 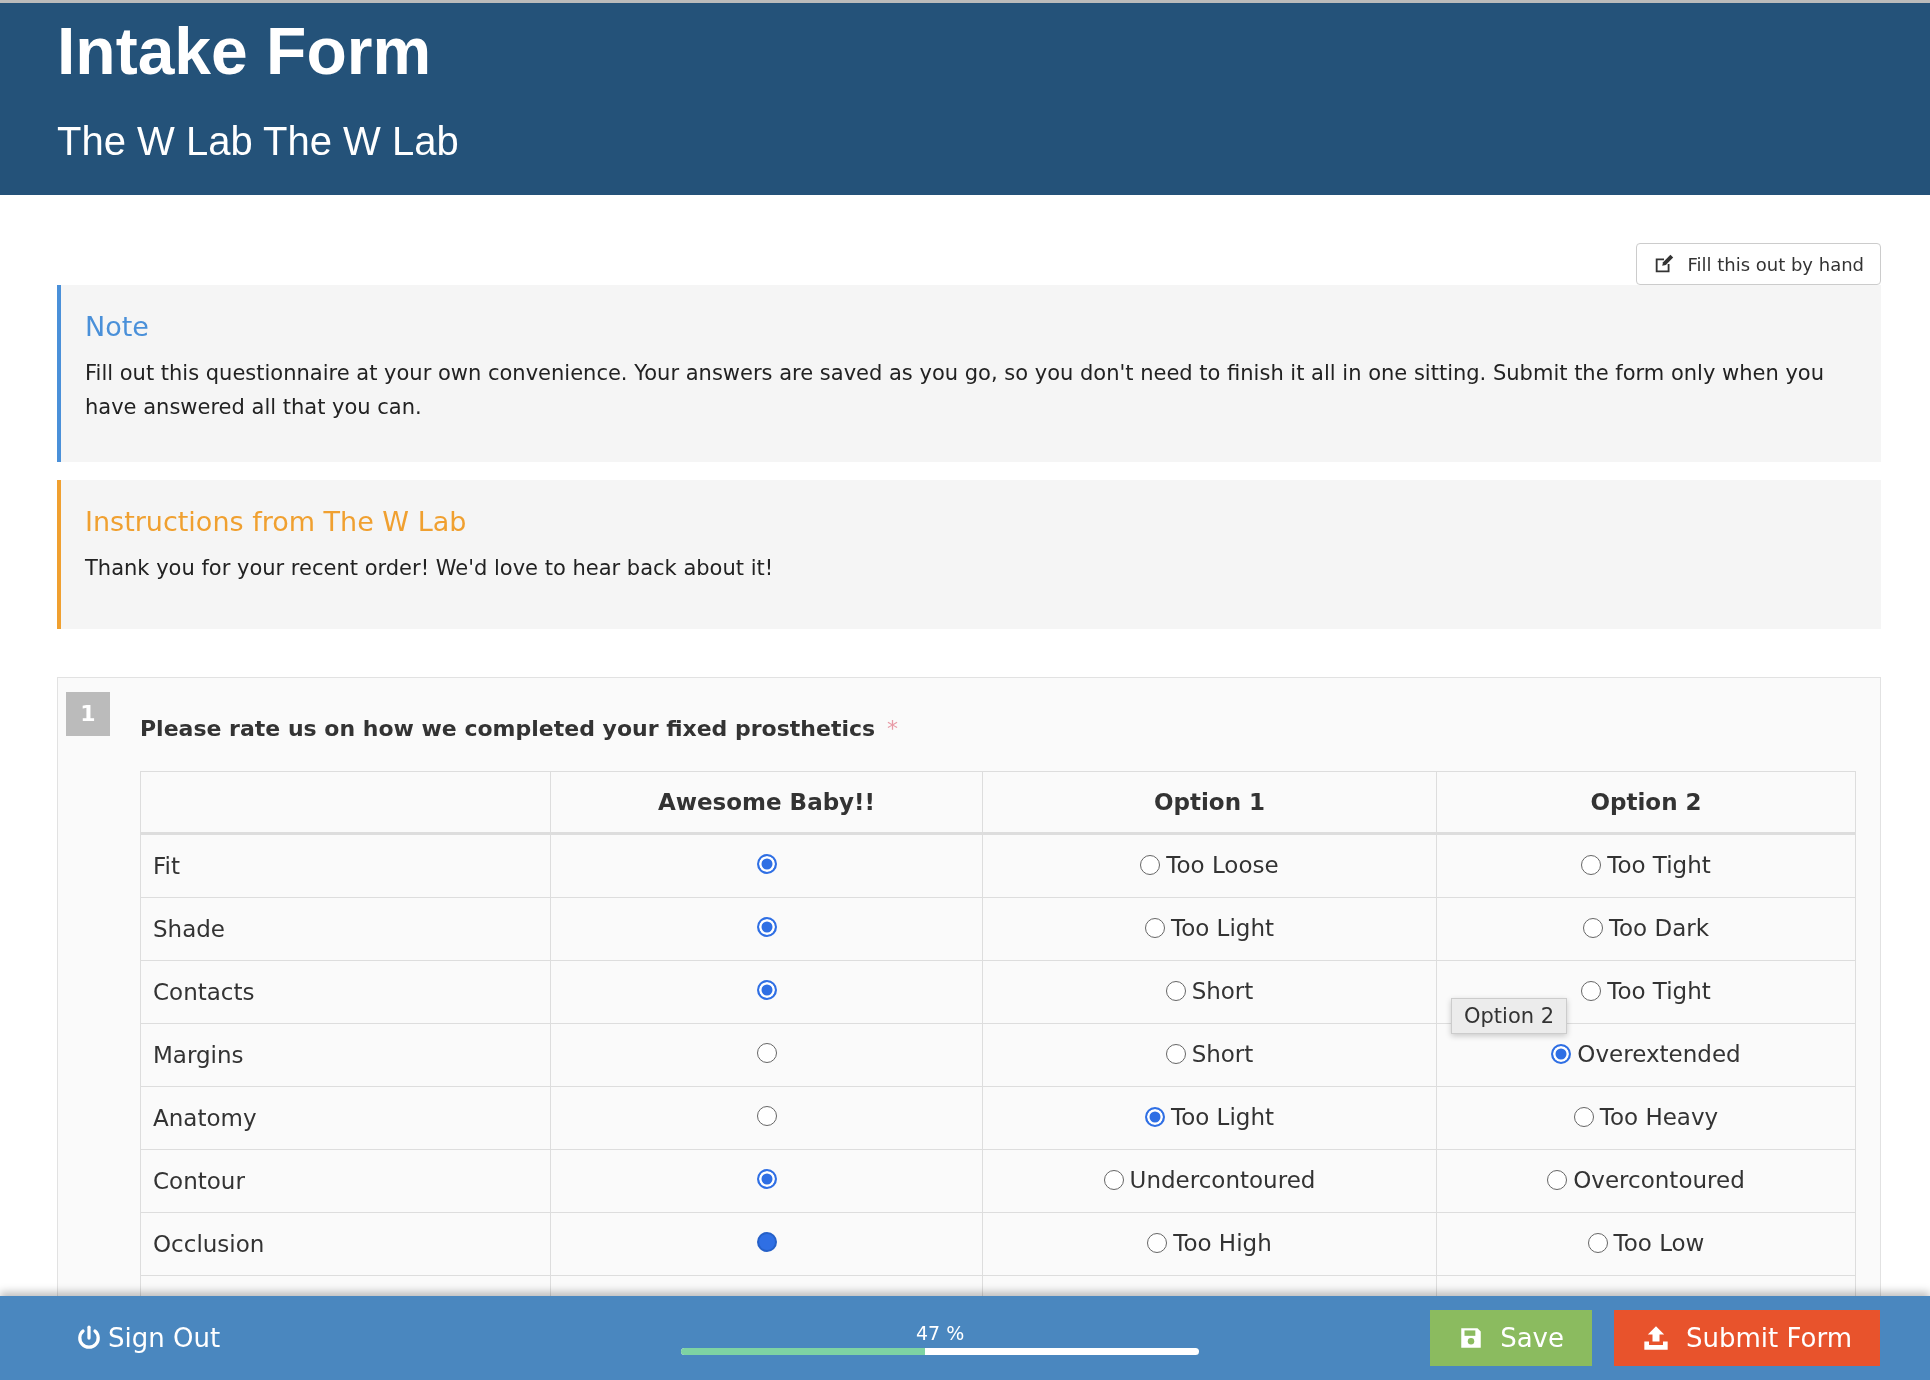 I want to click on option-label: Too Dark, so click(x=1659, y=928).